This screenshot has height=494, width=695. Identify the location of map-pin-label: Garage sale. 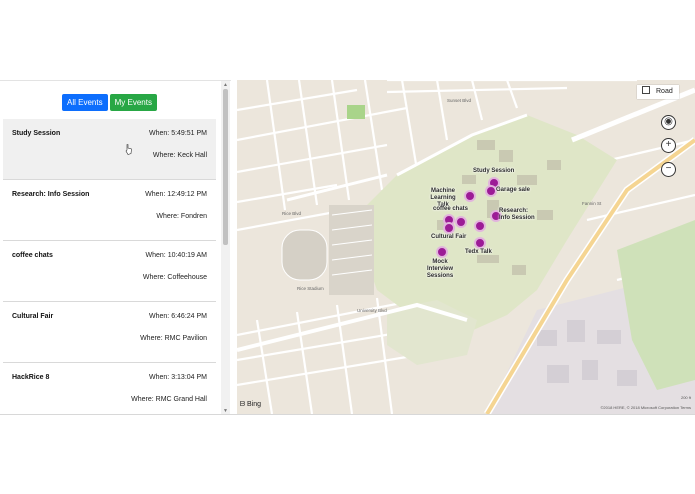
(513, 190).